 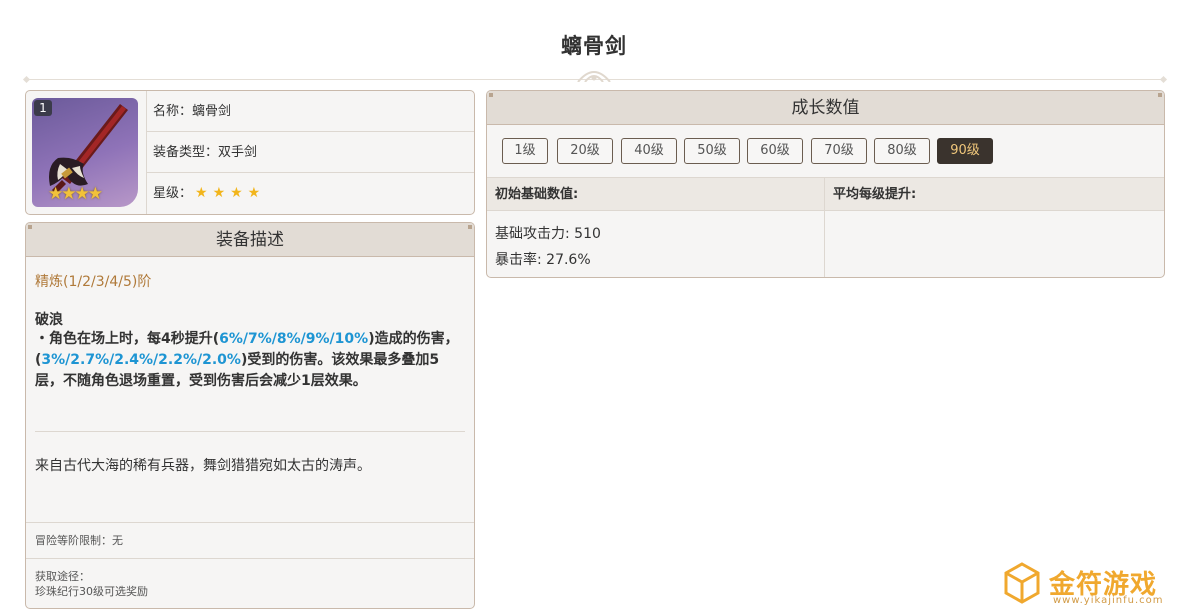 What do you see at coordinates (238, 152) in the screenshot?
I see `weapon-type: 双手剑` at bounding box center [238, 152].